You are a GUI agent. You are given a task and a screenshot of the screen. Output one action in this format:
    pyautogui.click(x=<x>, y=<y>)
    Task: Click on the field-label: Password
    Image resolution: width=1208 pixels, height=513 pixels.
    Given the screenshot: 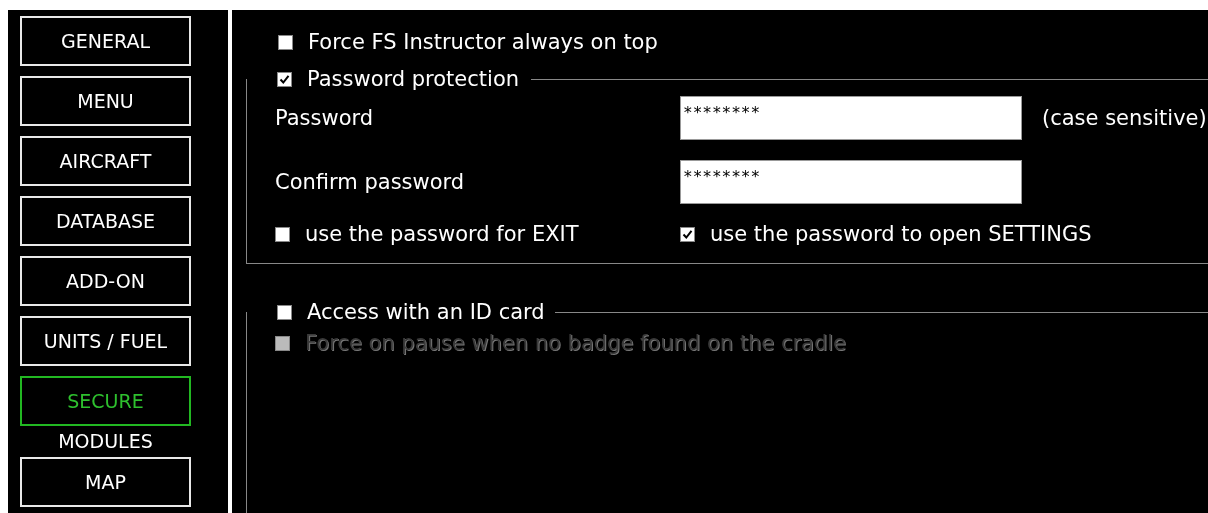 What is the action you would take?
    pyautogui.click(x=325, y=118)
    